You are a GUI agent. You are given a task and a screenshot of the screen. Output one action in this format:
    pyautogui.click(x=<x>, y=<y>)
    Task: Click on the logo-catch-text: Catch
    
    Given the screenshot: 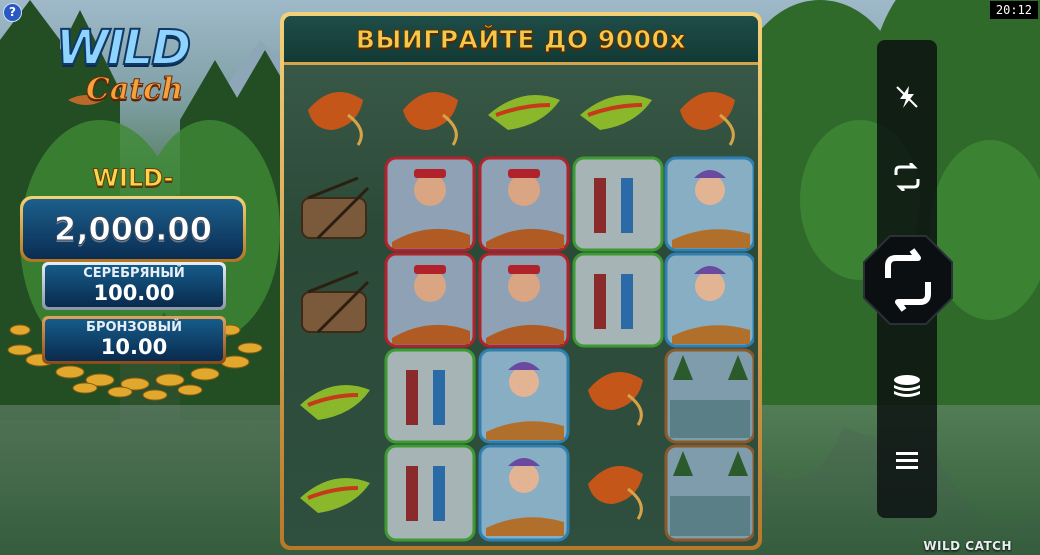 What is the action you would take?
    pyautogui.click(x=134, y=90)
    